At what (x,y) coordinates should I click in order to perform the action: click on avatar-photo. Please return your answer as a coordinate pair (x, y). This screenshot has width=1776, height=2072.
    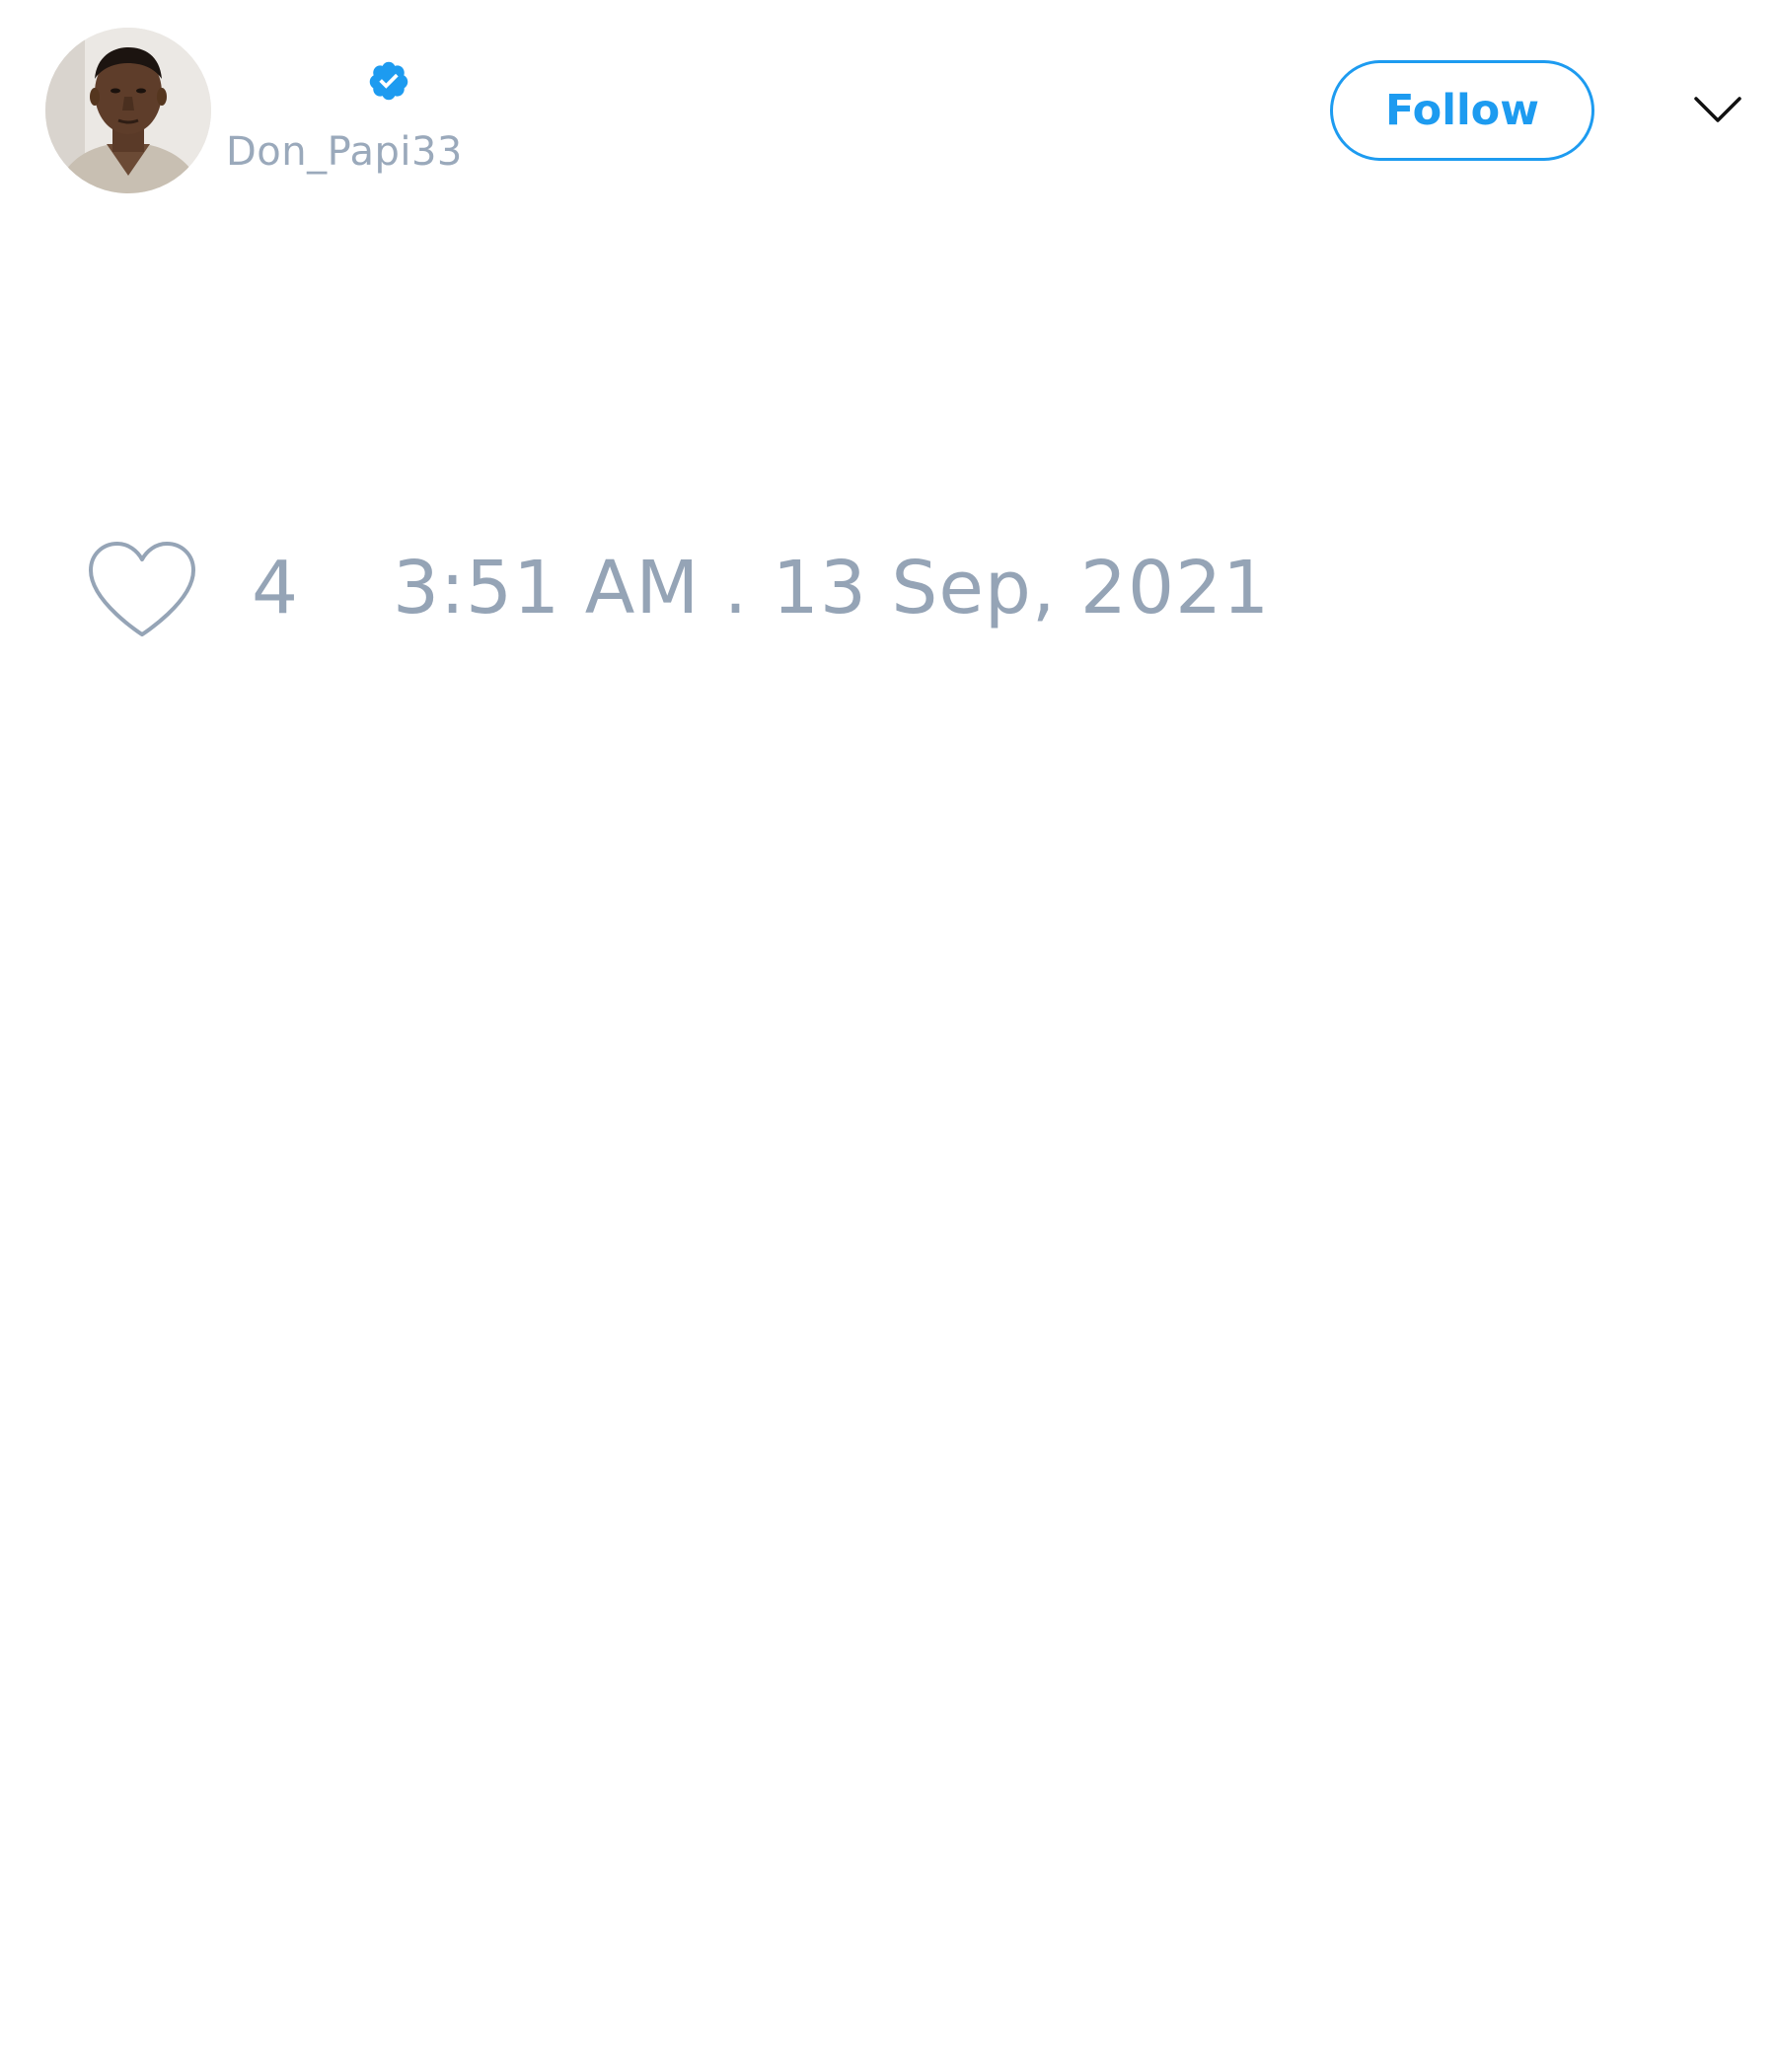
    Looking at the image, I should click on (128, 111).